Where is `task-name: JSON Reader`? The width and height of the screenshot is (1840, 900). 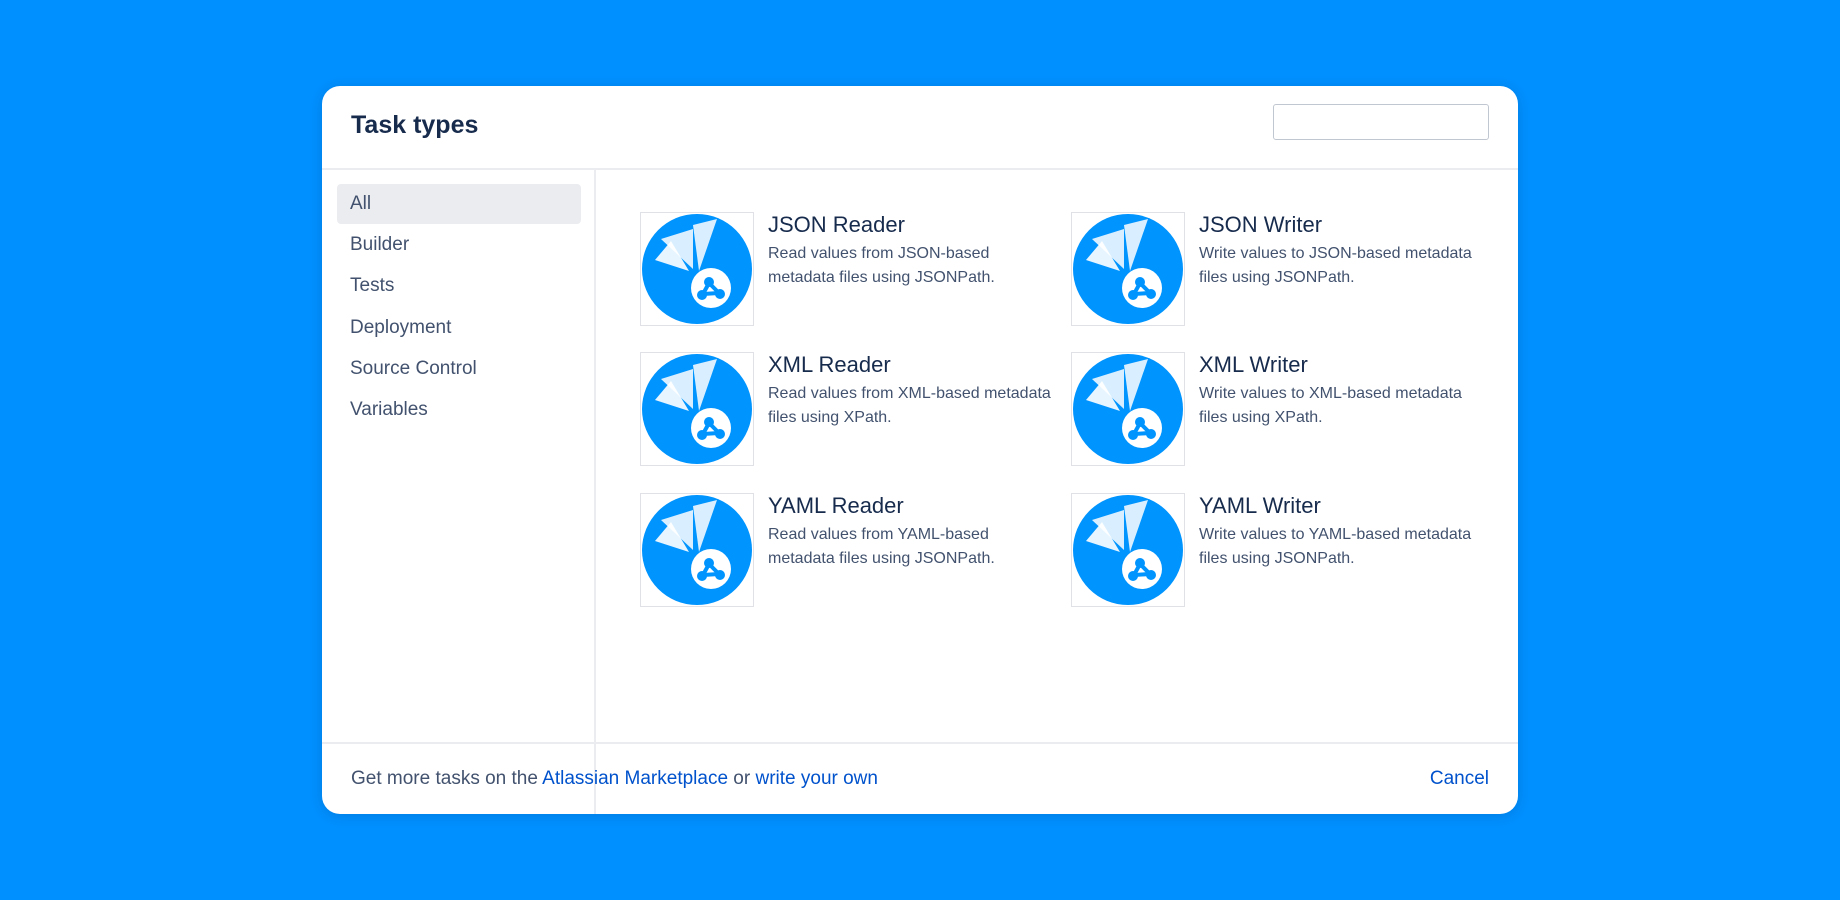 task-name: JSON Reader is located at coordinates (836, 224).